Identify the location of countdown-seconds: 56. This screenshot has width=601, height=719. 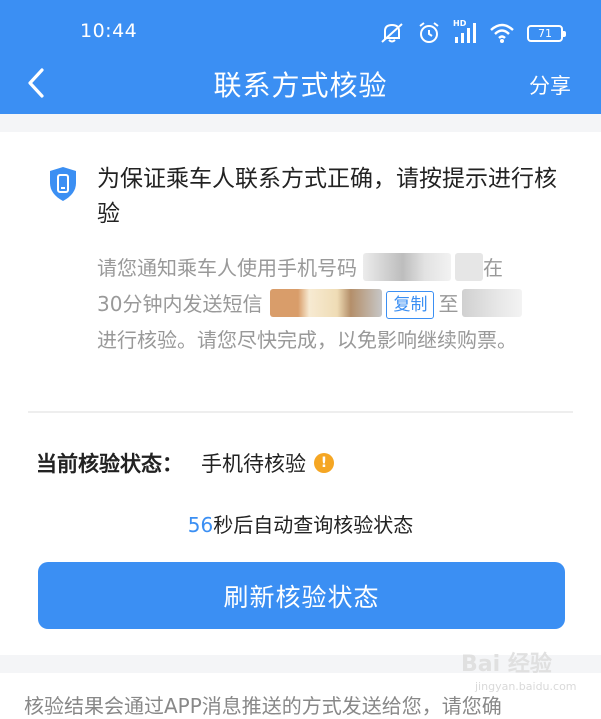
(200, 525).